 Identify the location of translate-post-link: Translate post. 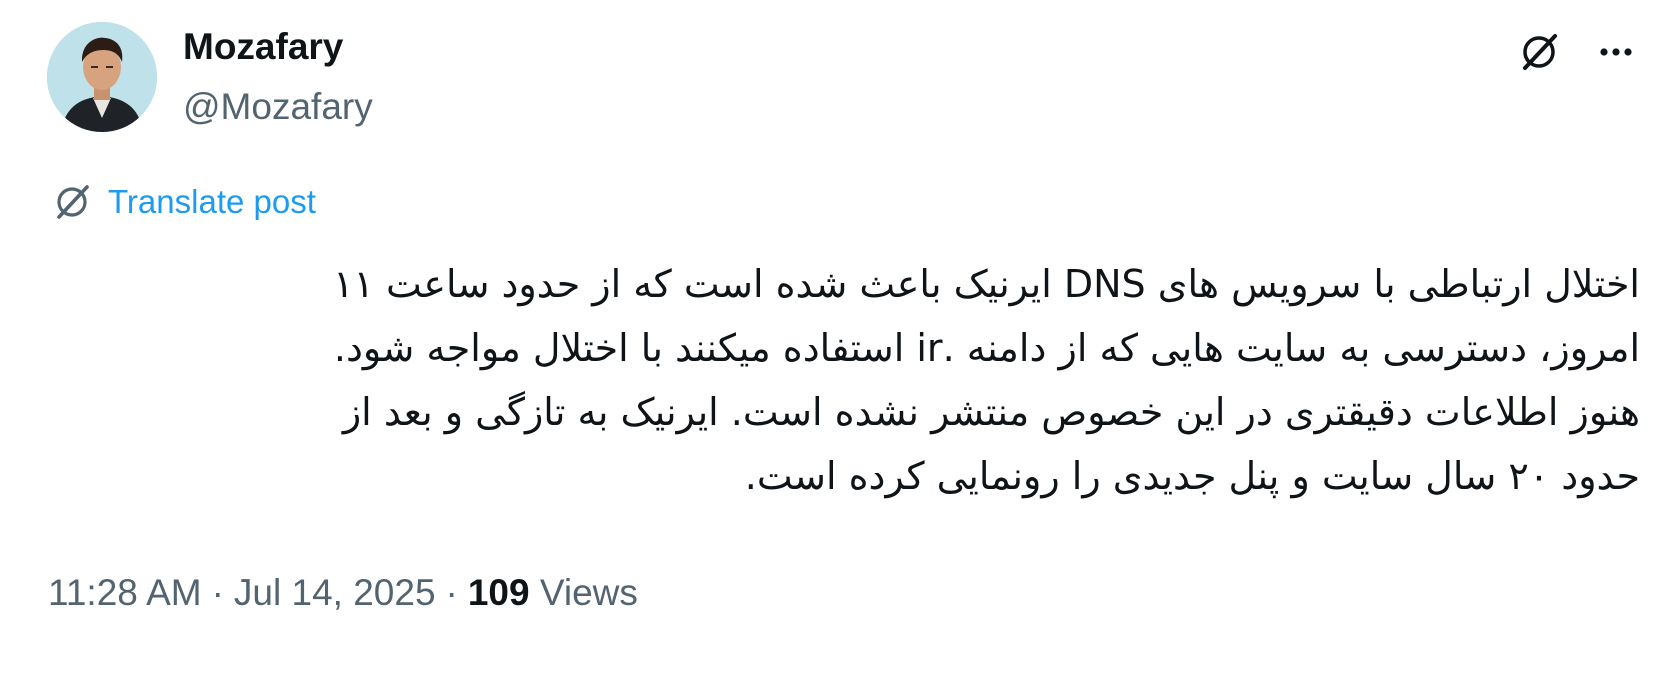
(183, 202).